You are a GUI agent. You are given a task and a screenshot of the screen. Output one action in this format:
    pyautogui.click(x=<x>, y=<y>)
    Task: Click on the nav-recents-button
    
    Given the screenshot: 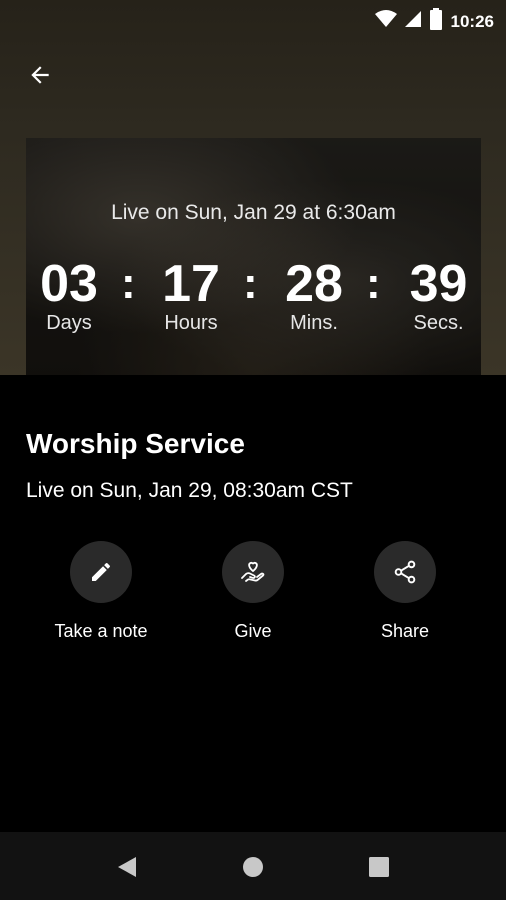 What is the action you would take?
    pyautogui.click(x=379, y=867)
    